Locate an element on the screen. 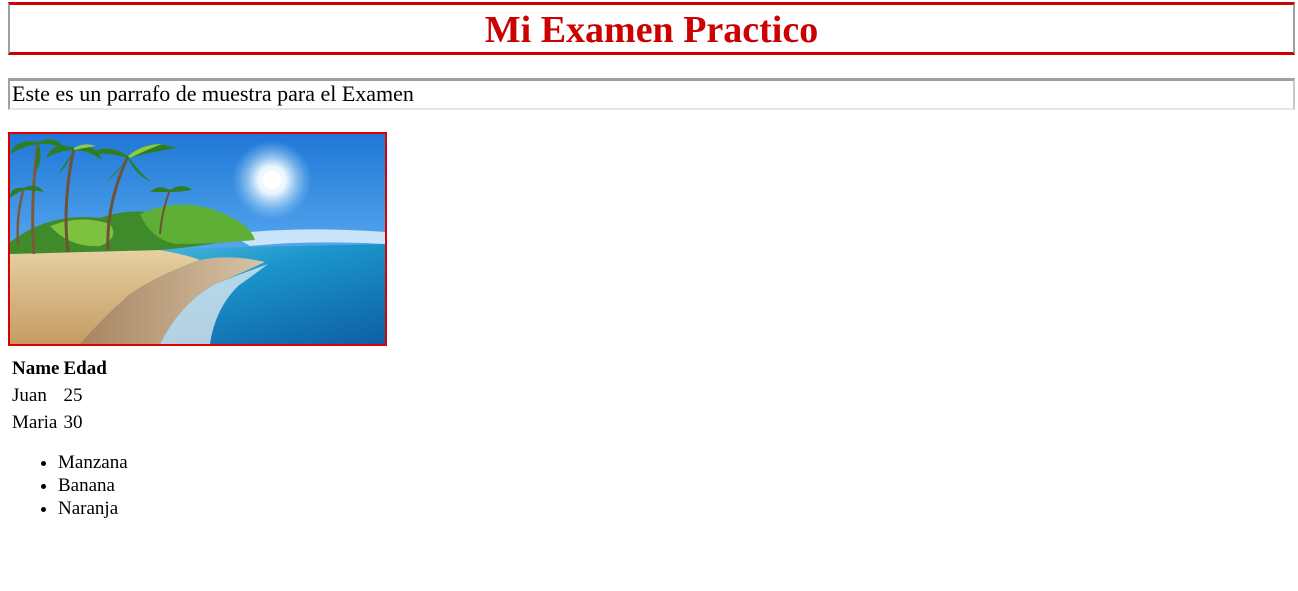  table-row: Maria 30 is located at coordinates (59, 422).